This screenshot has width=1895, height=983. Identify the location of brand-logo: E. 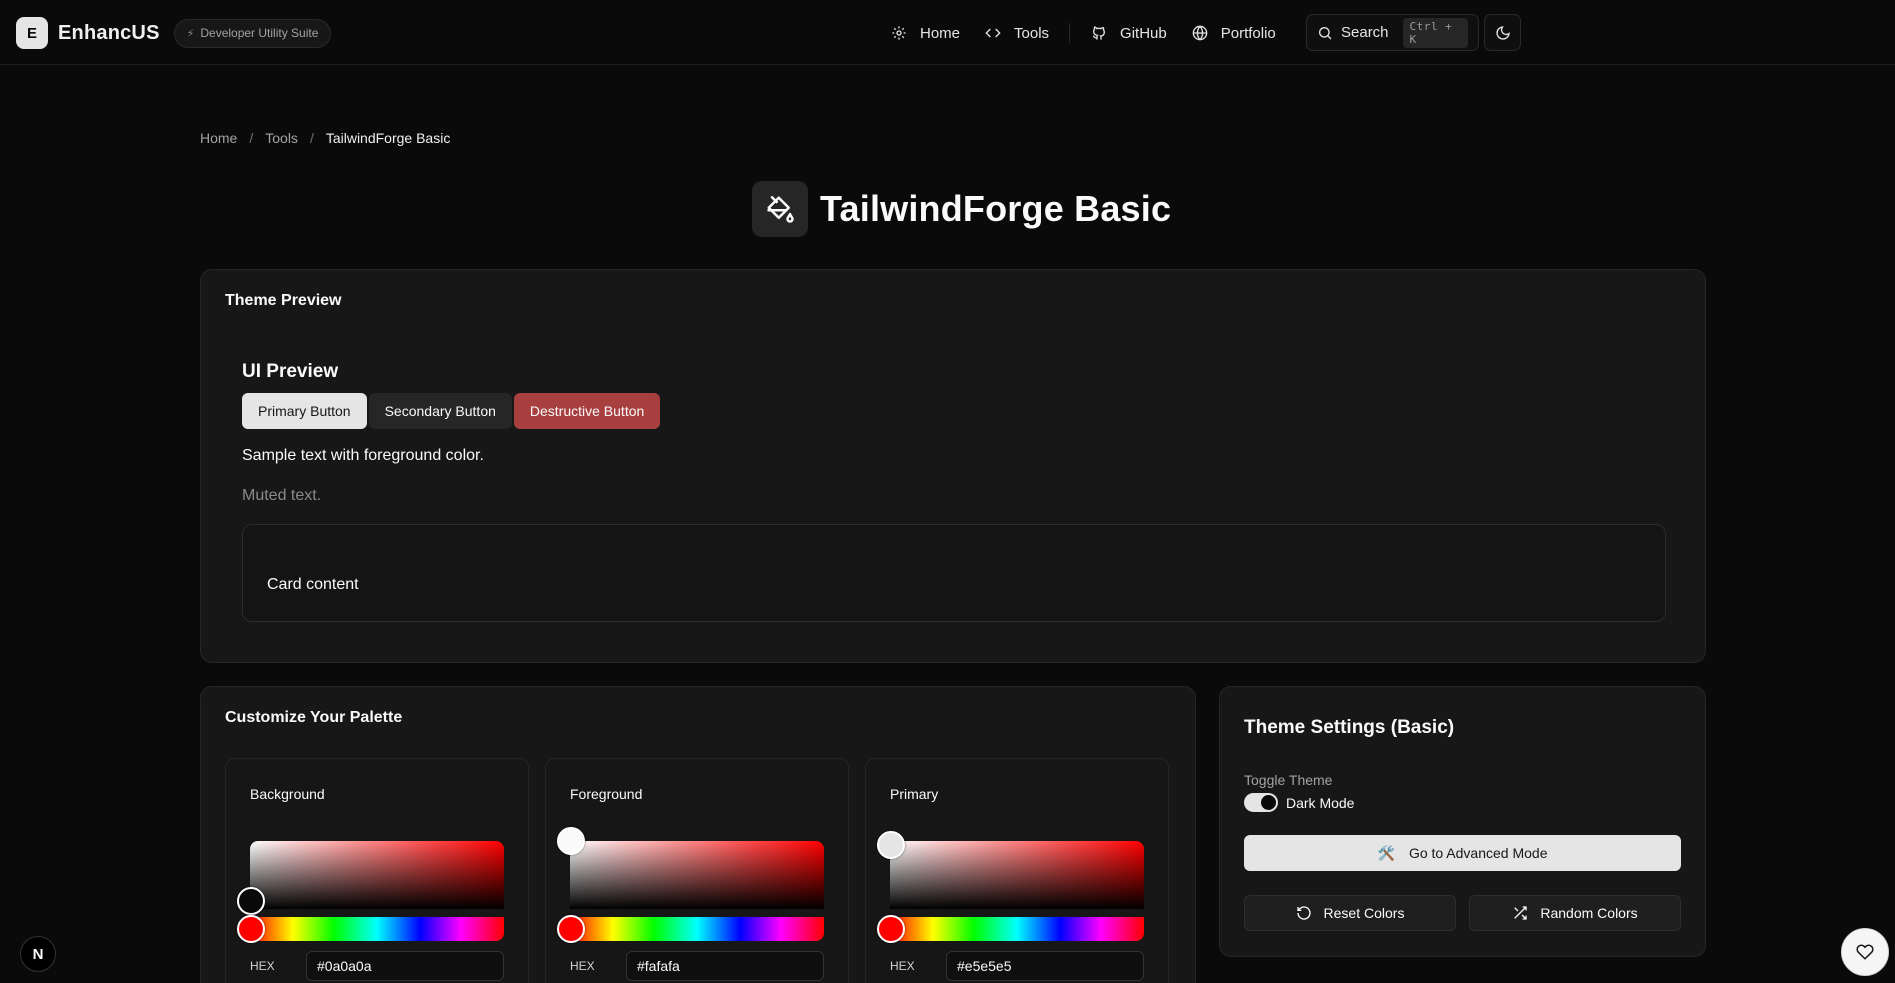
(32, 33).